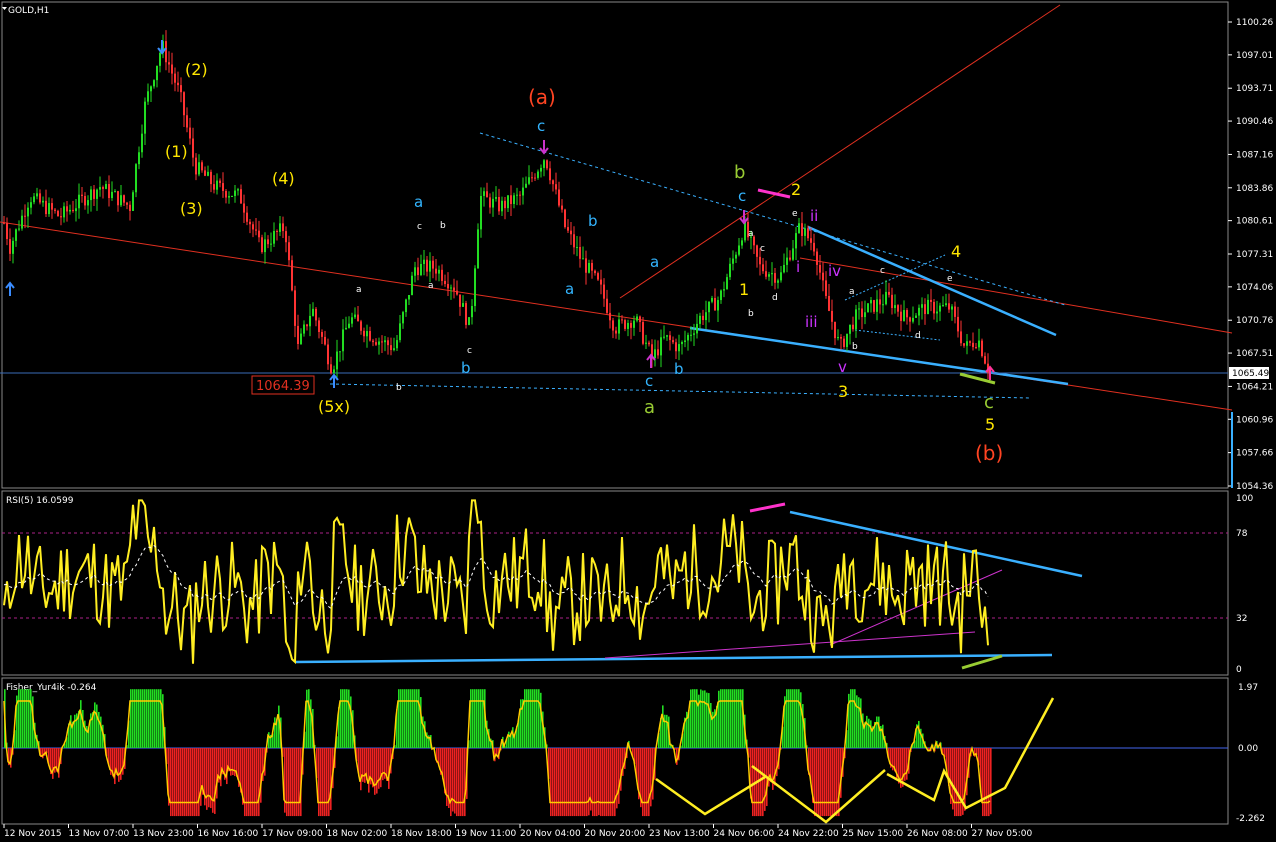 This screenshot has width=1276, height=842. I want to click on dropdown-triangle-icon, so click(4, 8).